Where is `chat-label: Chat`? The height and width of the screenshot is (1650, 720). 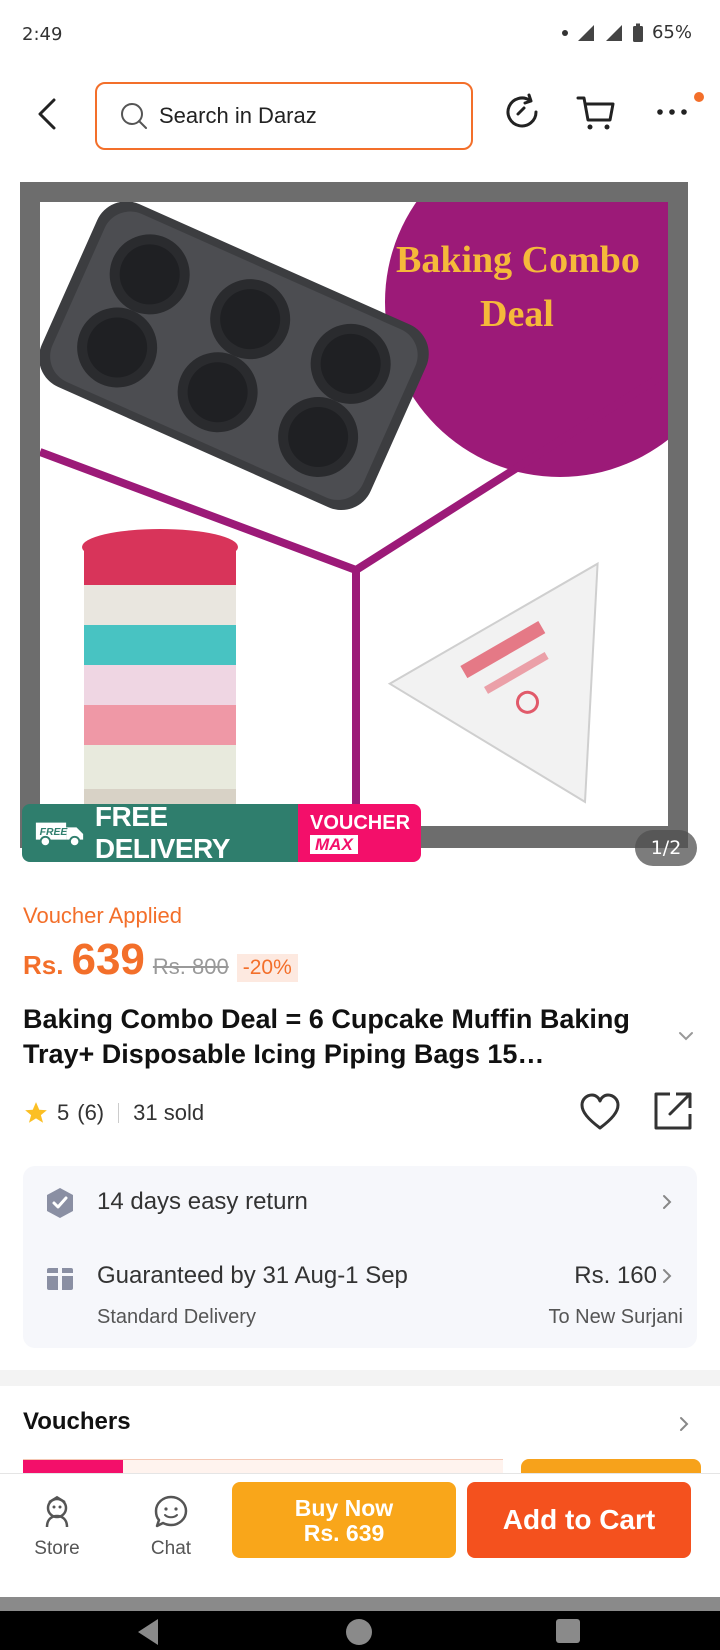
chat-label: Chat is located at coordinates (171, 1548).